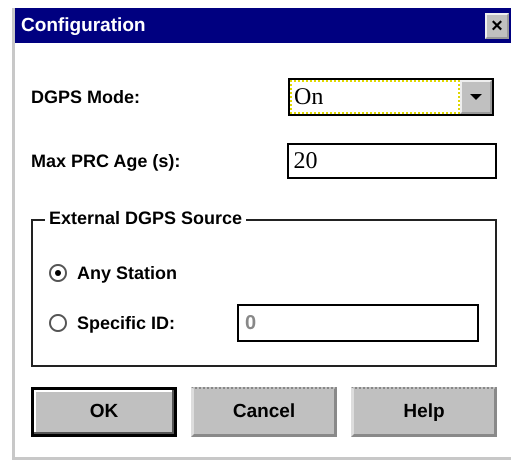 The width and height of the screenshot is (511, 462). Describe the element at coordinates (83, 25) in the screenshot. I see `window-title: Configuration` at that location.